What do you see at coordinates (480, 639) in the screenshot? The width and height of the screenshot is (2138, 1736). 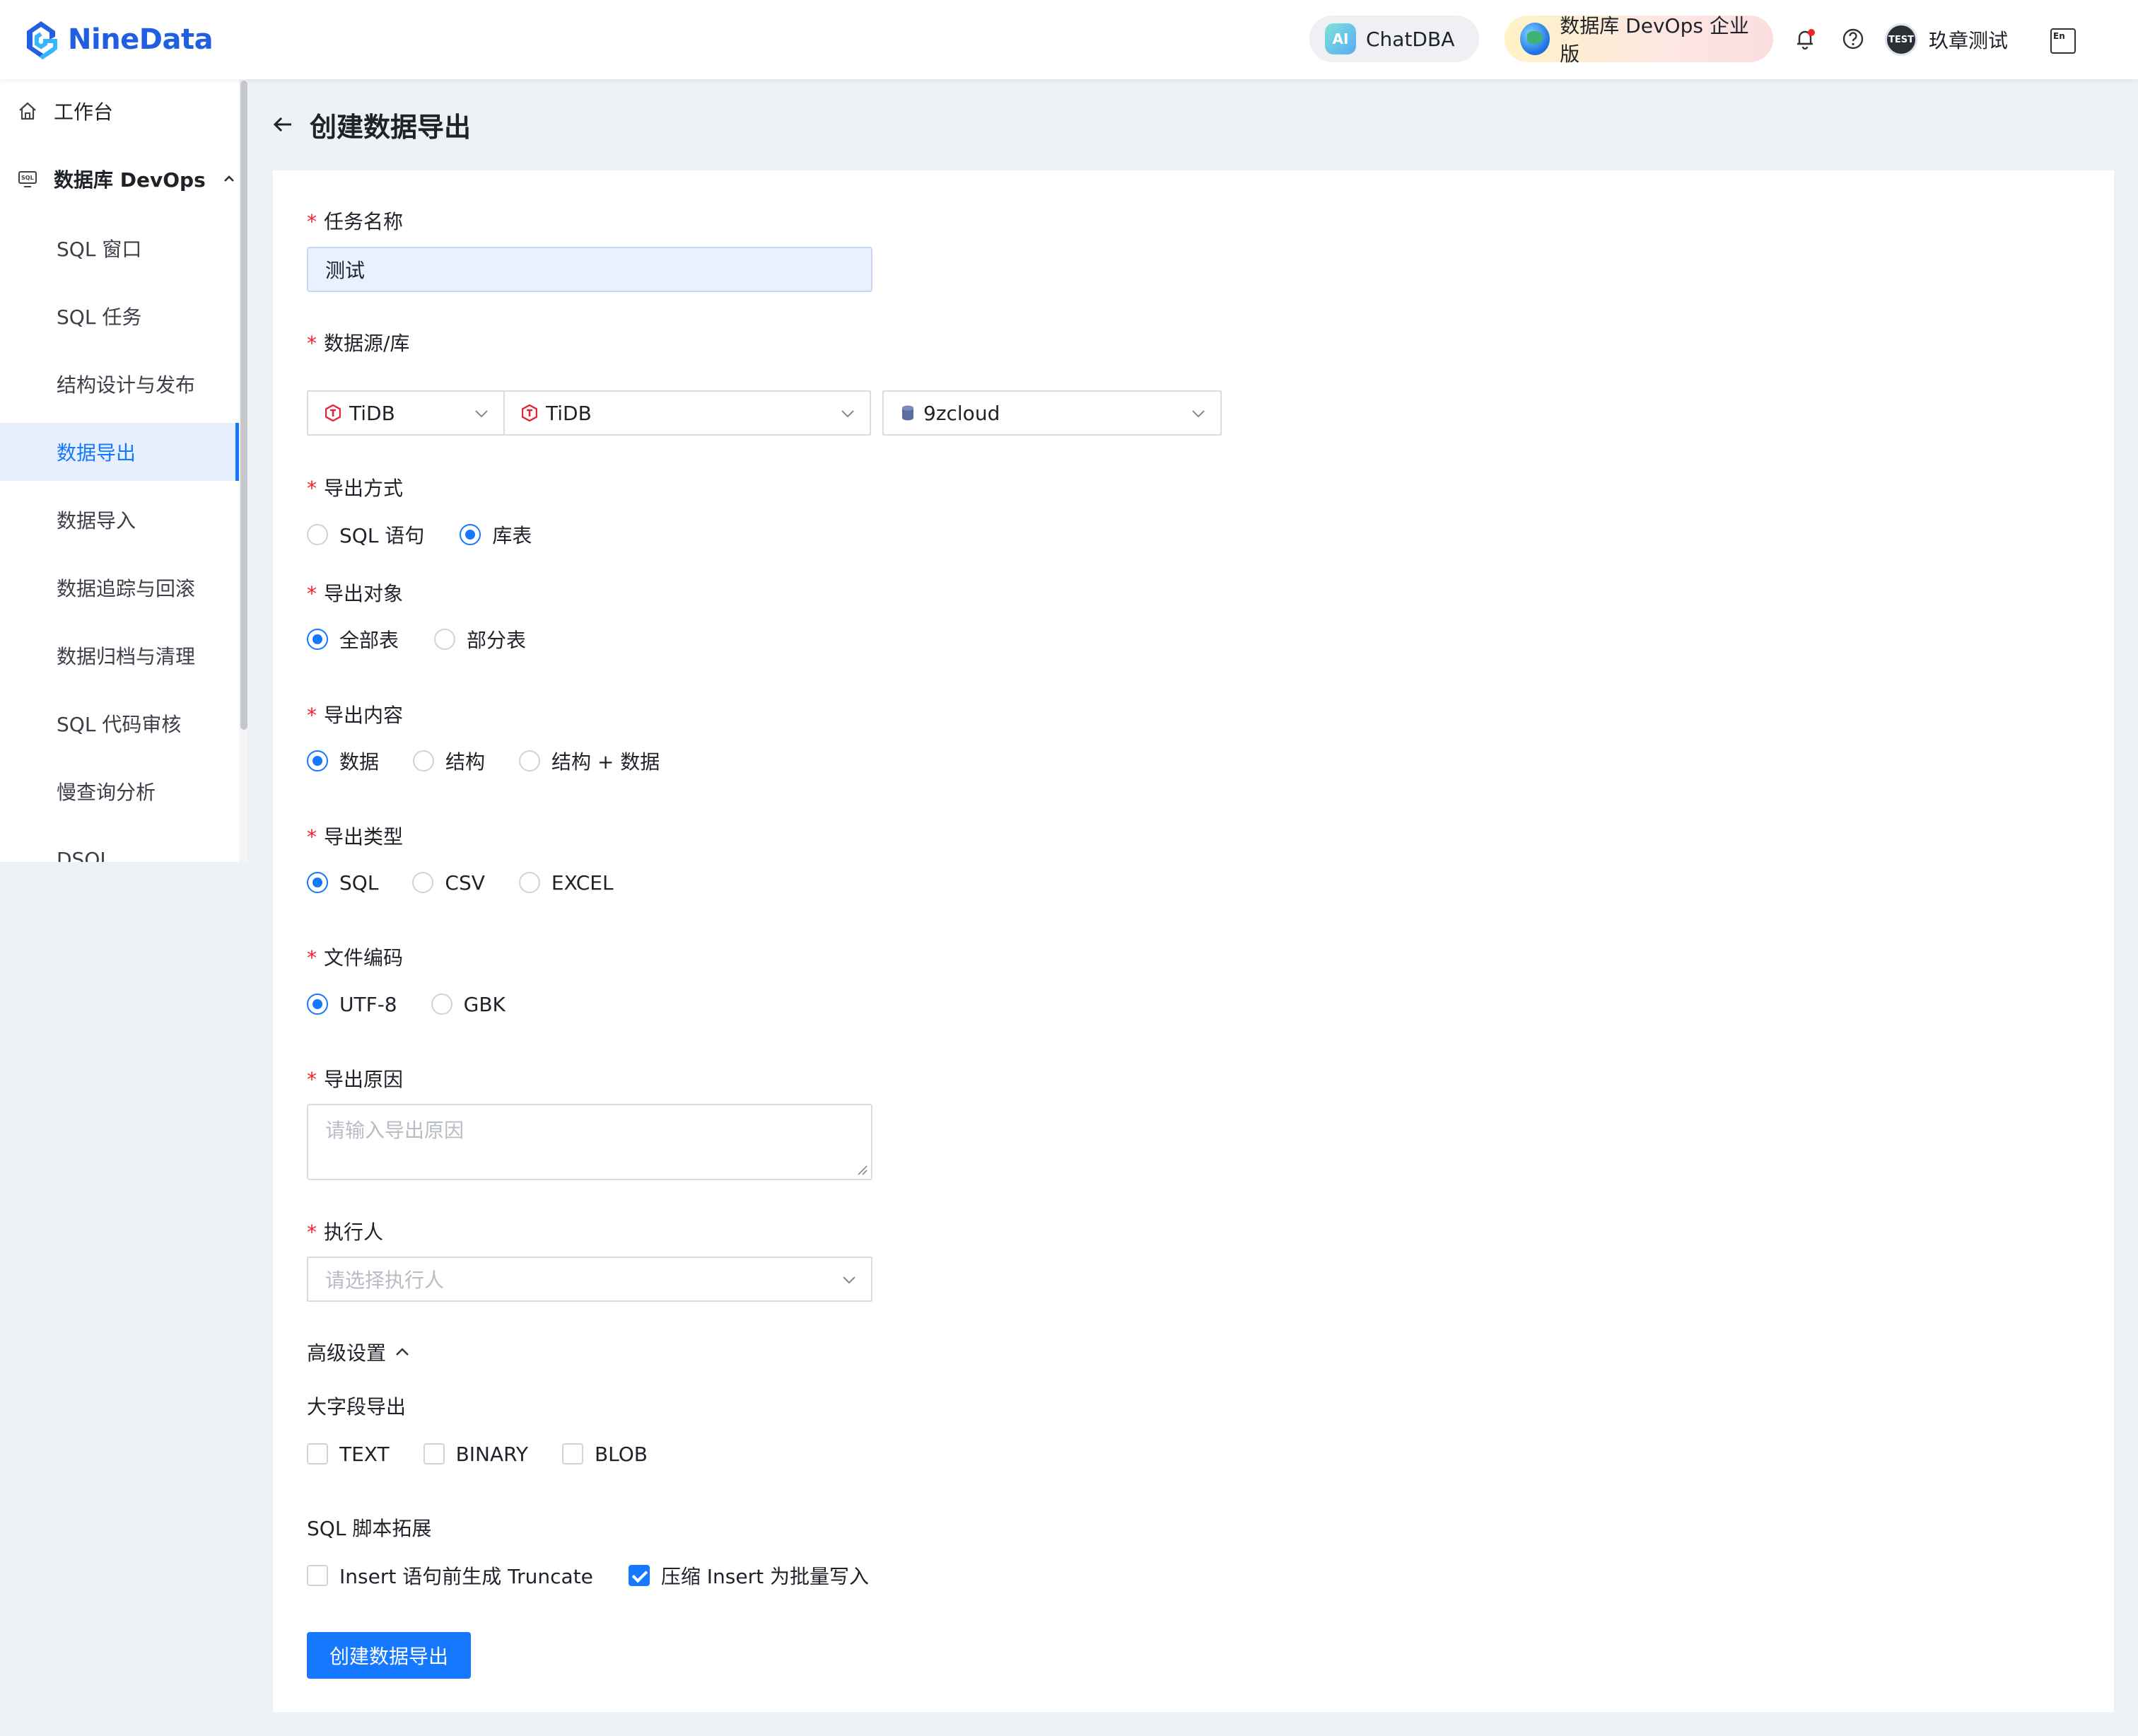 I see `export-object-partial-radio: 部分表` at bounding box center [480, 639].